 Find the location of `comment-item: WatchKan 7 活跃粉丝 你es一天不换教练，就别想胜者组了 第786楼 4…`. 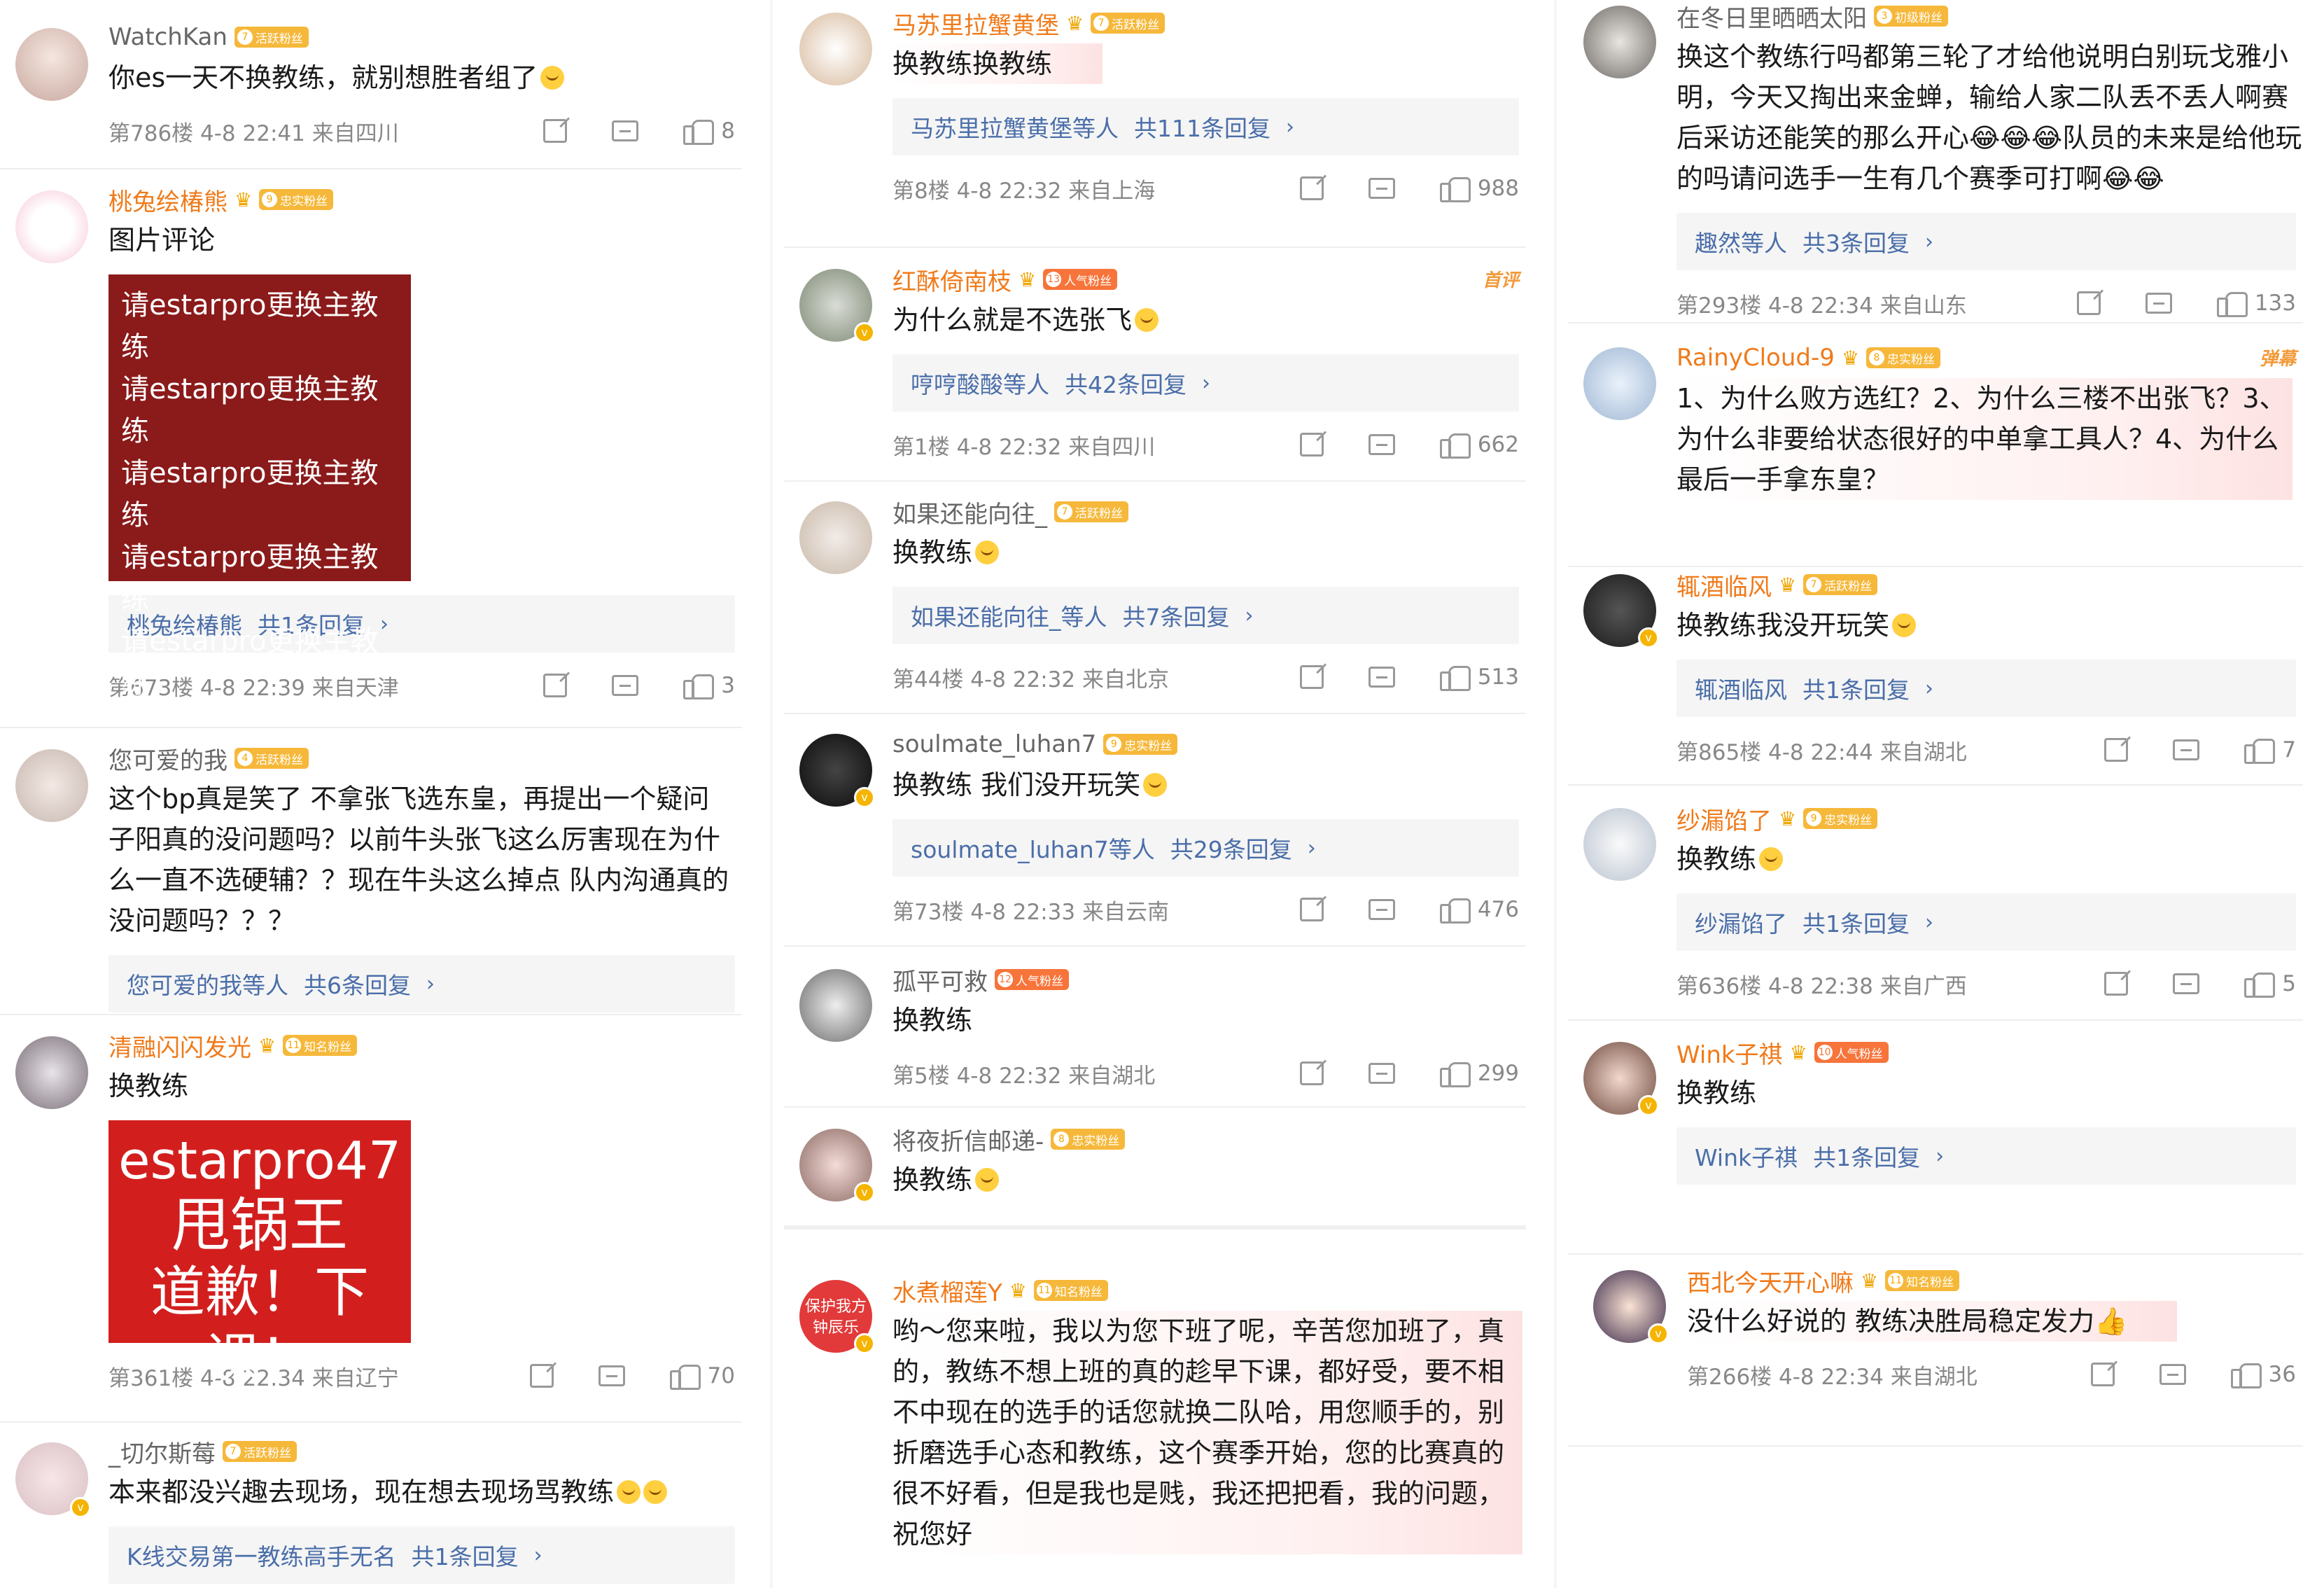

comment-item: WatchKan 7 活跃粉丝 你es一天不换教练，就别想胜者组了 第786楼 4… is located at coordinates (381, 91).